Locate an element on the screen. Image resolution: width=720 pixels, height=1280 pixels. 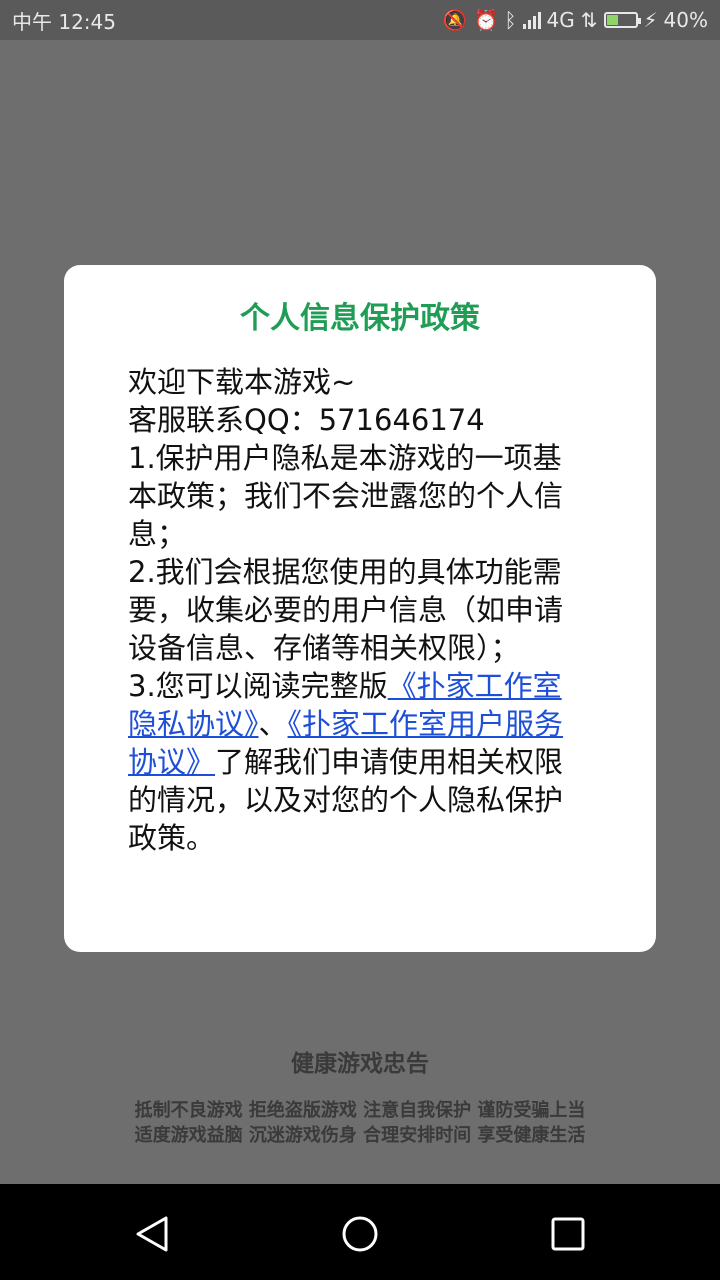
contact-text: 客服联系QQ：571646174 is located at coordinates (306, 420).